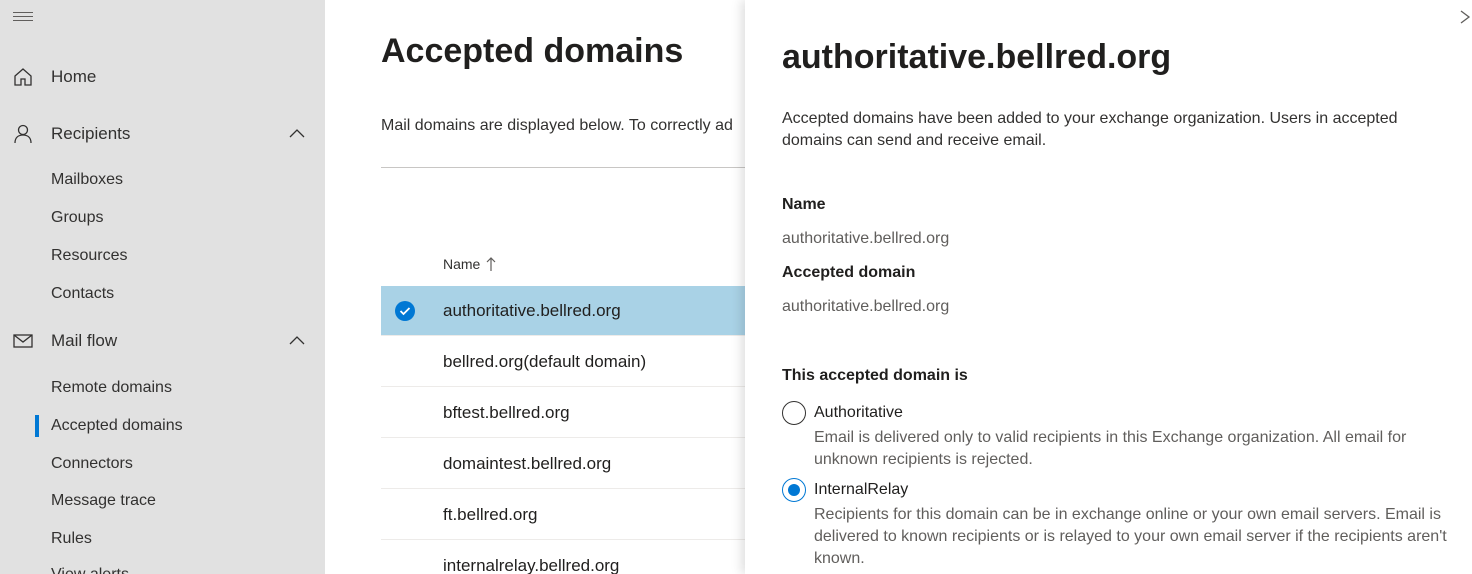 The image size is (1472, 574). I want to click on mail-icon, so click(23, 341).